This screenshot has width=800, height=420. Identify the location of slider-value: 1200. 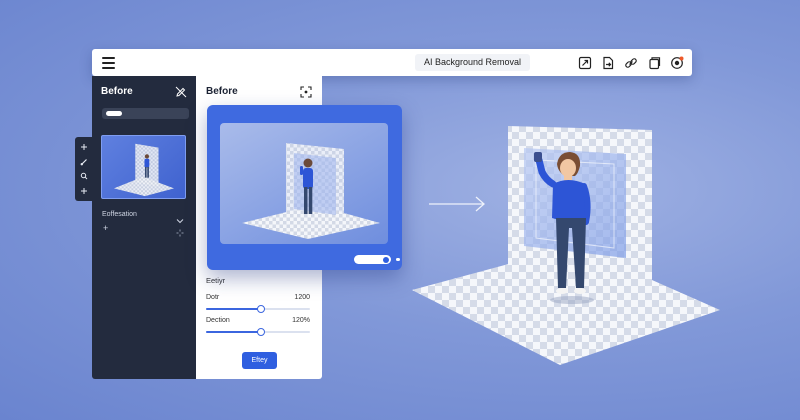
(302, 297).